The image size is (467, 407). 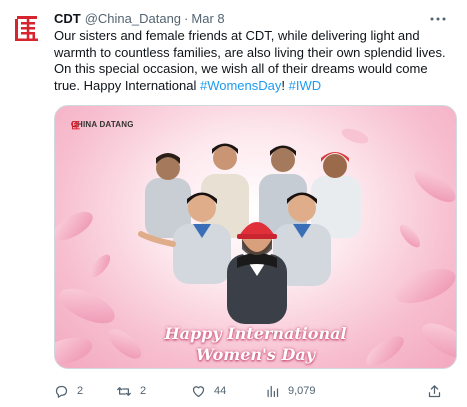 I want to click on views-button: 9,079, so click(x=321, y=391).